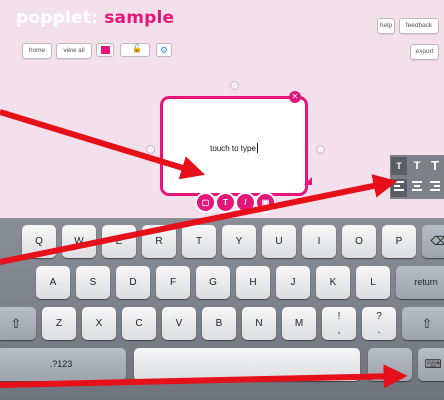 This screenshot has height=400, width=444. Describe the element at coordinates (293, 282) in the screenshot. I see `key-j: J` at that location.